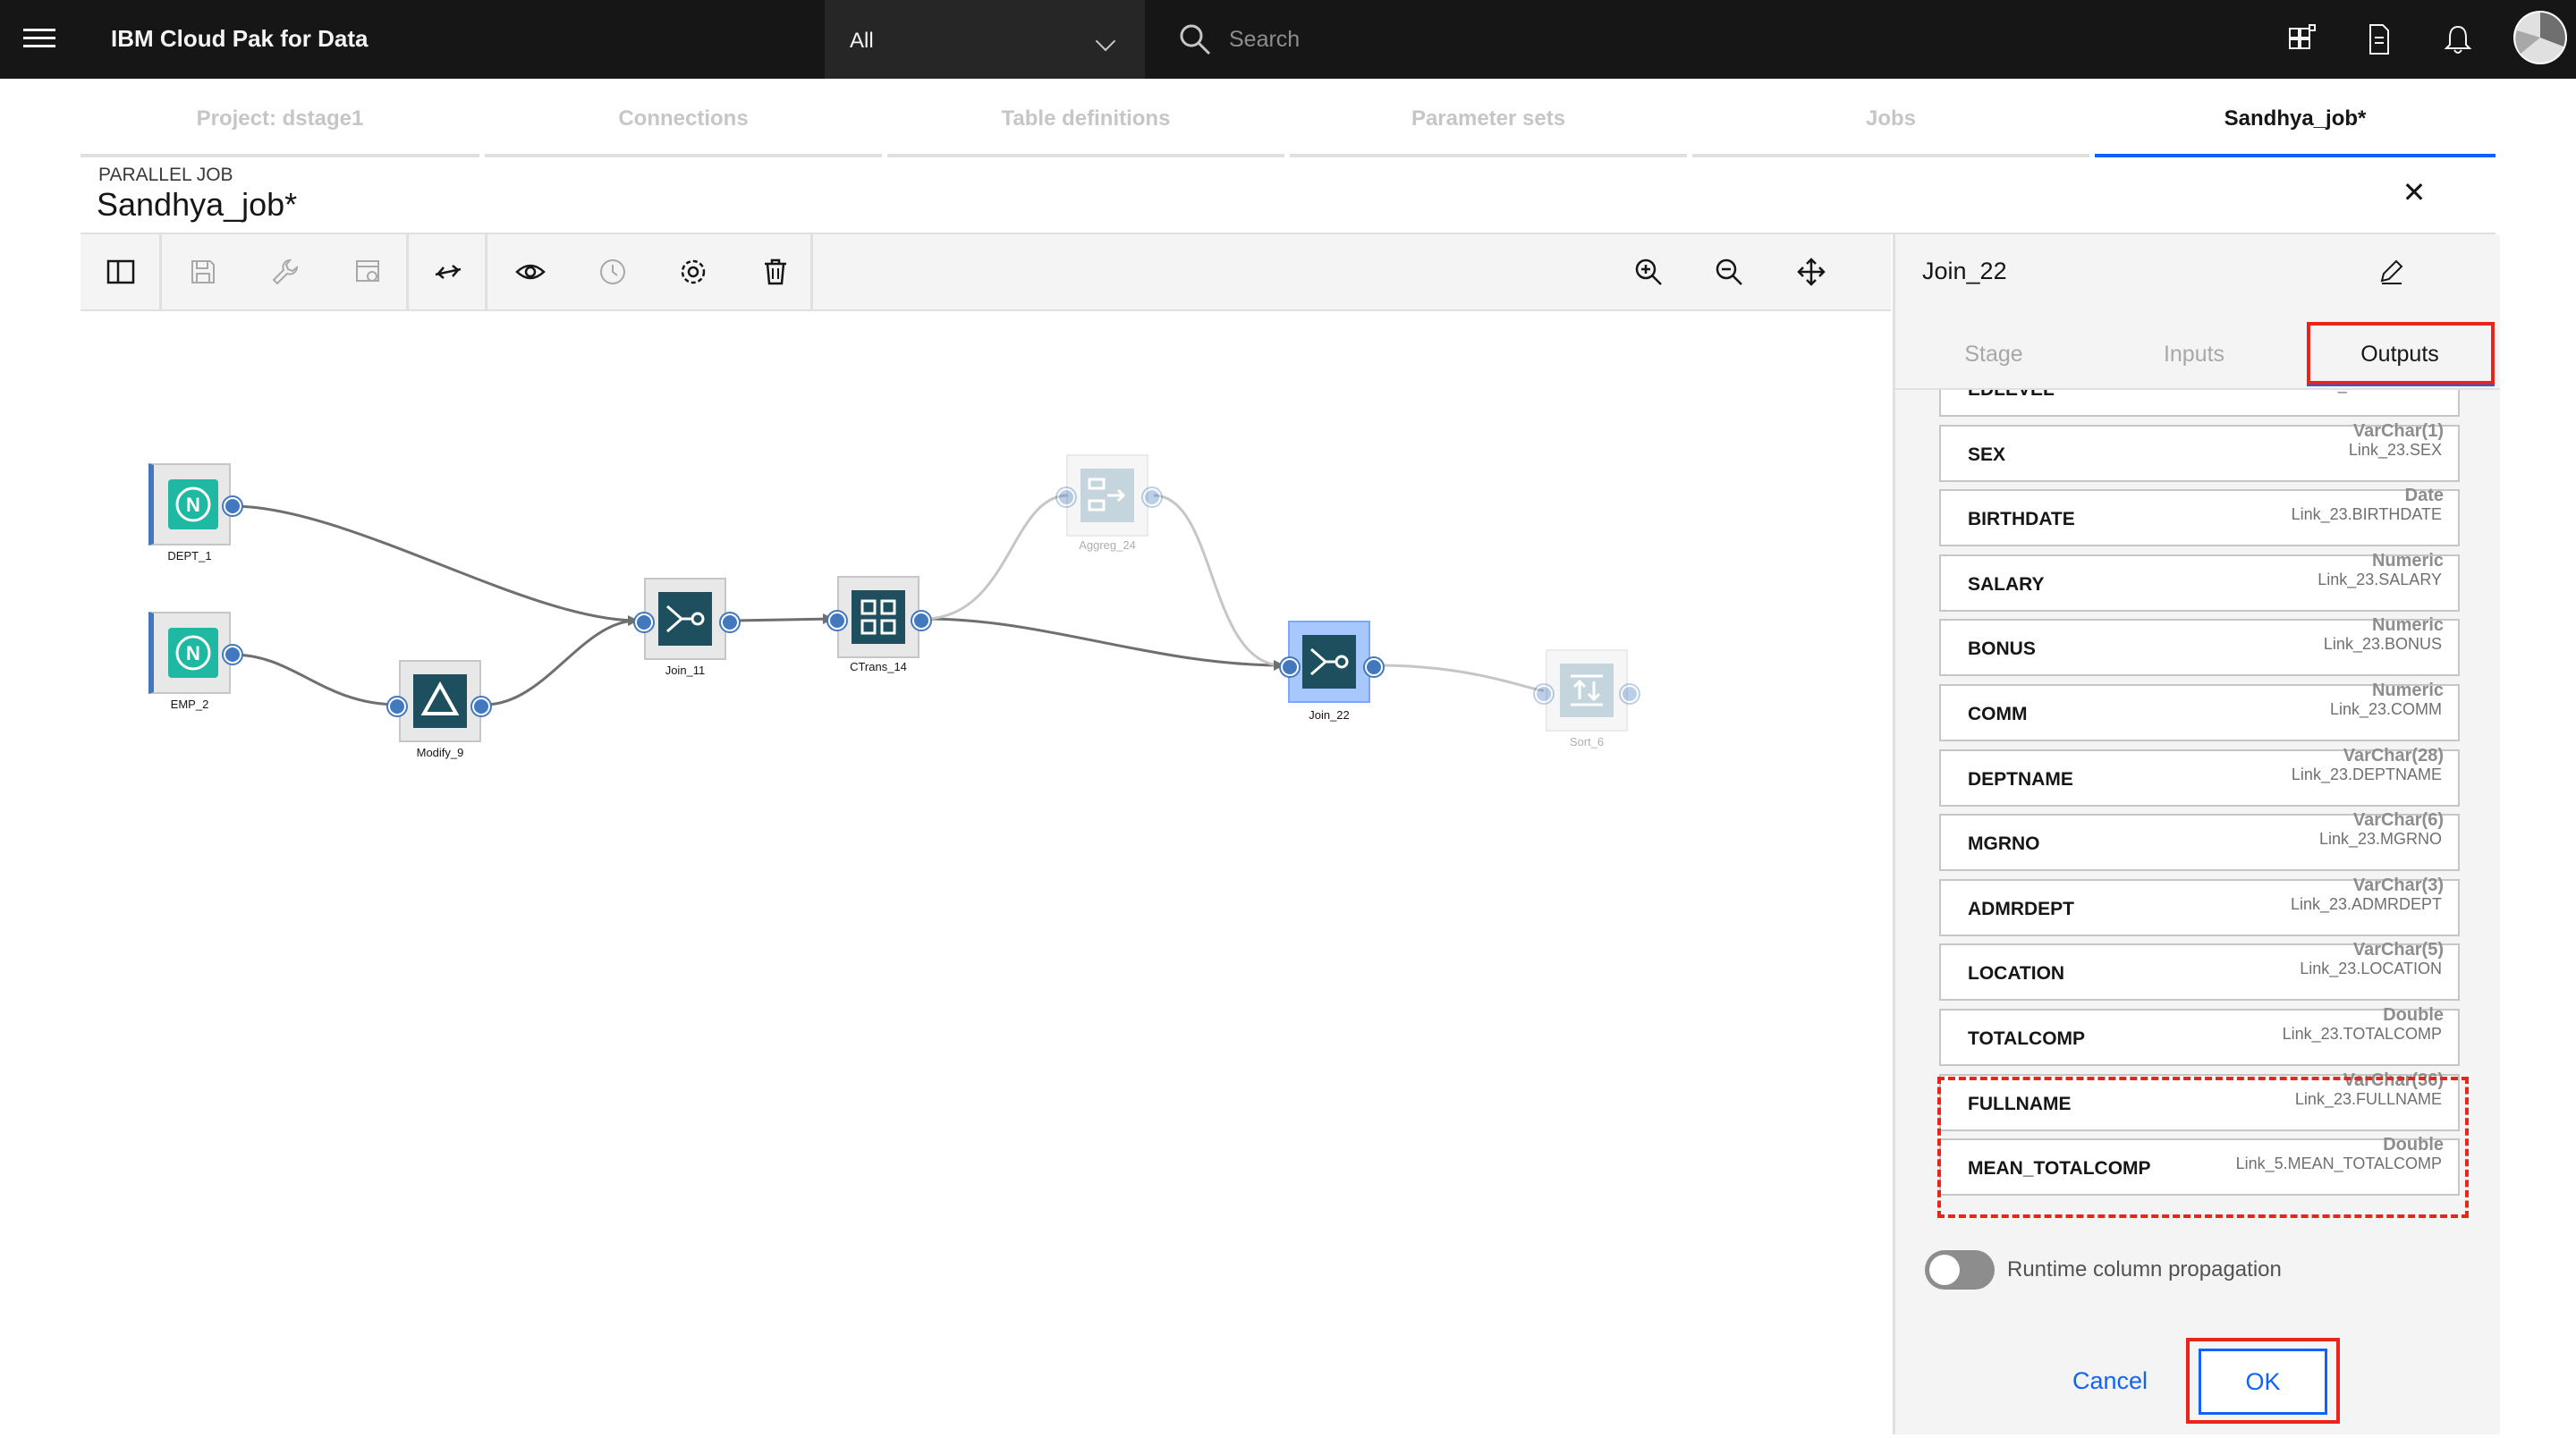 The height and width of the screenshot is (1438, 2576). I want to click on close-icon: ✕, so click(2414, 192).